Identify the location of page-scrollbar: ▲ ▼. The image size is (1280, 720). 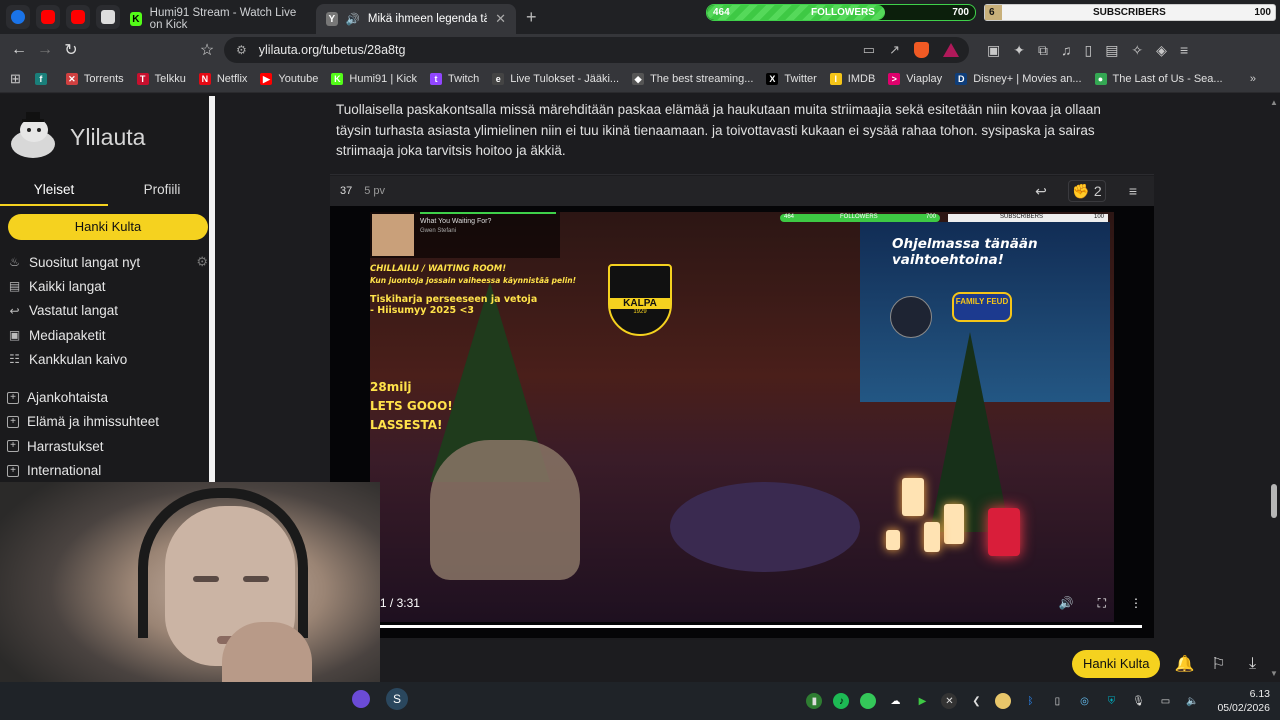
(1274, 388).